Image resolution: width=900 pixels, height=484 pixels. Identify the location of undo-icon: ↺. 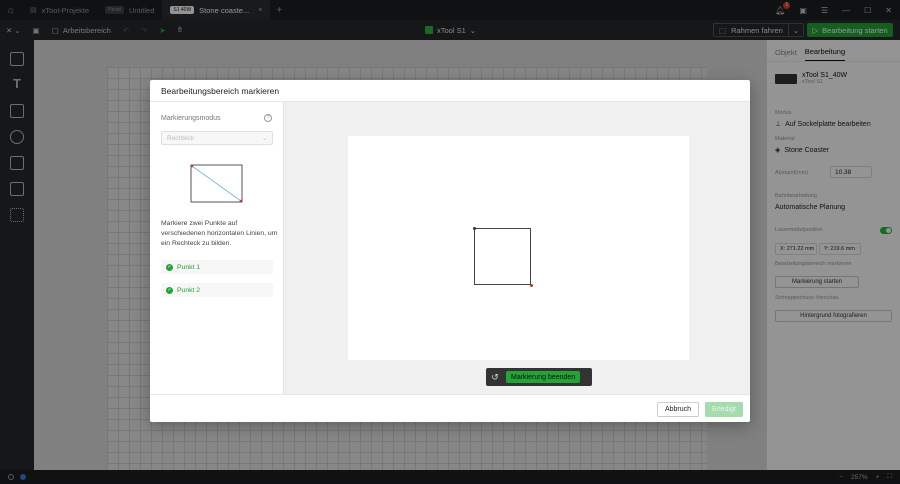
(495, 377).